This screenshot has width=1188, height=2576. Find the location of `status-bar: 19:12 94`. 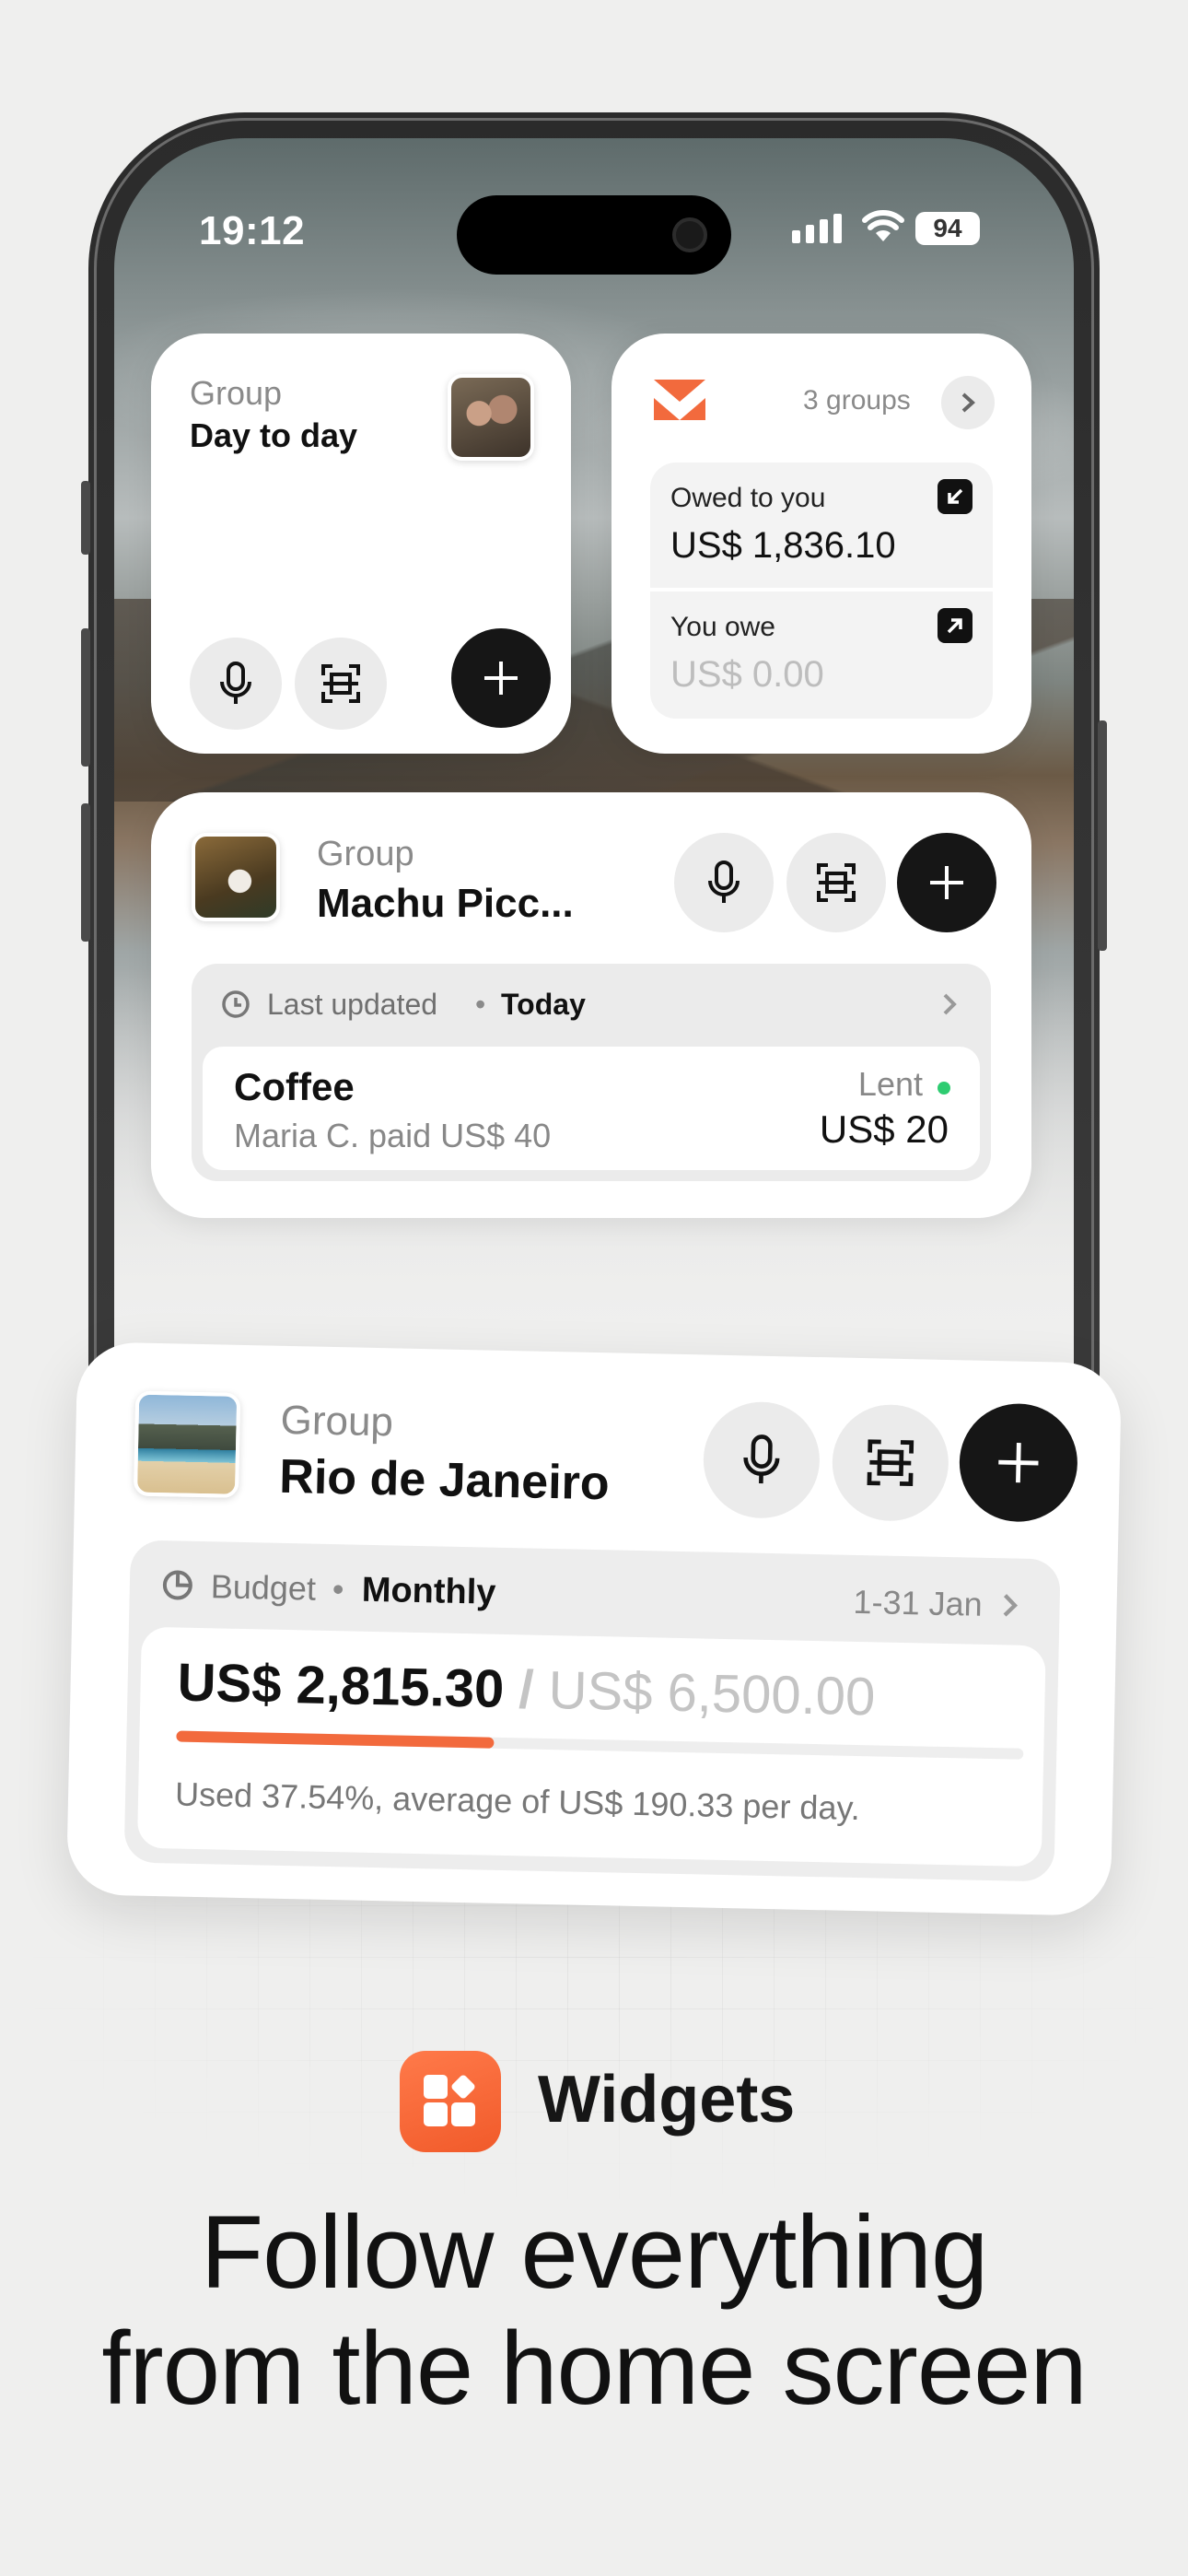

status-bar: 19:12 94 is located at coordinates (594, 235).